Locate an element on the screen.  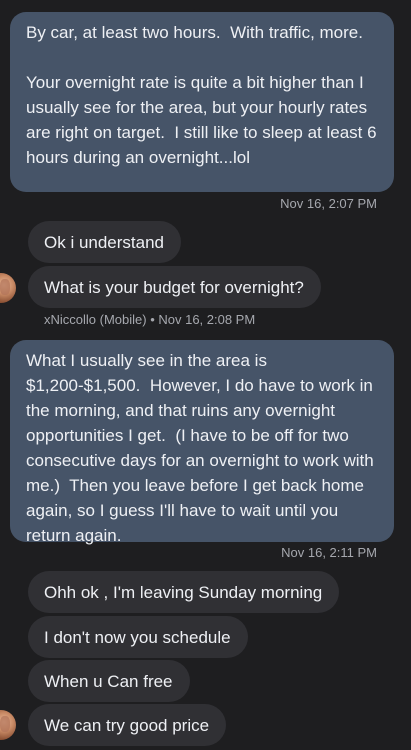
sender-meta: xNiccollo (Mobile) • Nov 16, 2:08 PM is located at coordinates (150, 319).